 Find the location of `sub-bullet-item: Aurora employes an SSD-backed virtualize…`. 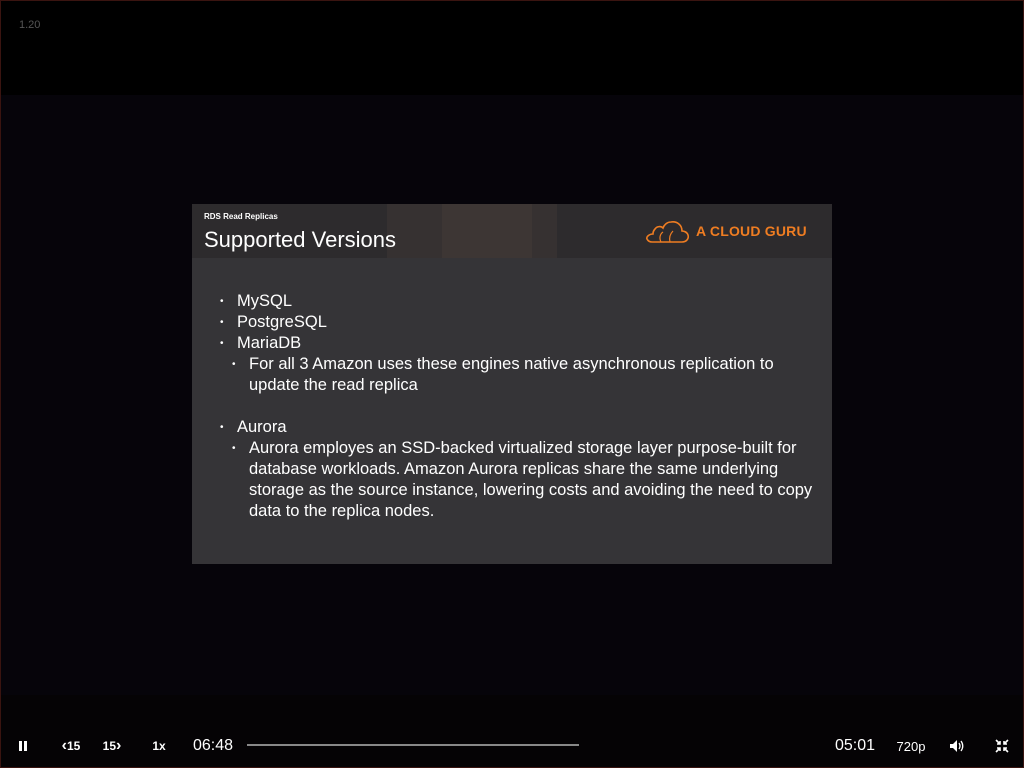

sub-bullet-item: Aurora employes an SSD-backed virtualize… is located at coordinates (526, 480).